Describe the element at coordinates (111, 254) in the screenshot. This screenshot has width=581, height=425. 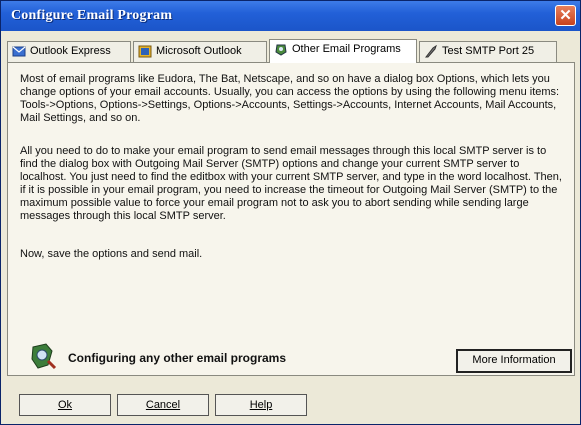
I see `paragraph-save: Now, save the options and send mail.` at that location.